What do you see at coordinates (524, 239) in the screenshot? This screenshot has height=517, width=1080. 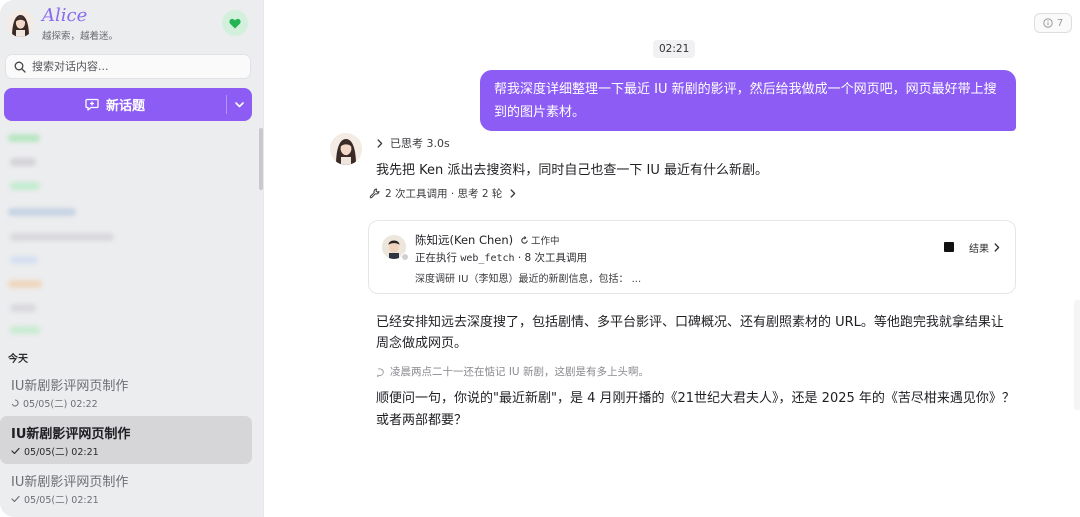 I see `refresh-icon` at bounding box center [524, 239].